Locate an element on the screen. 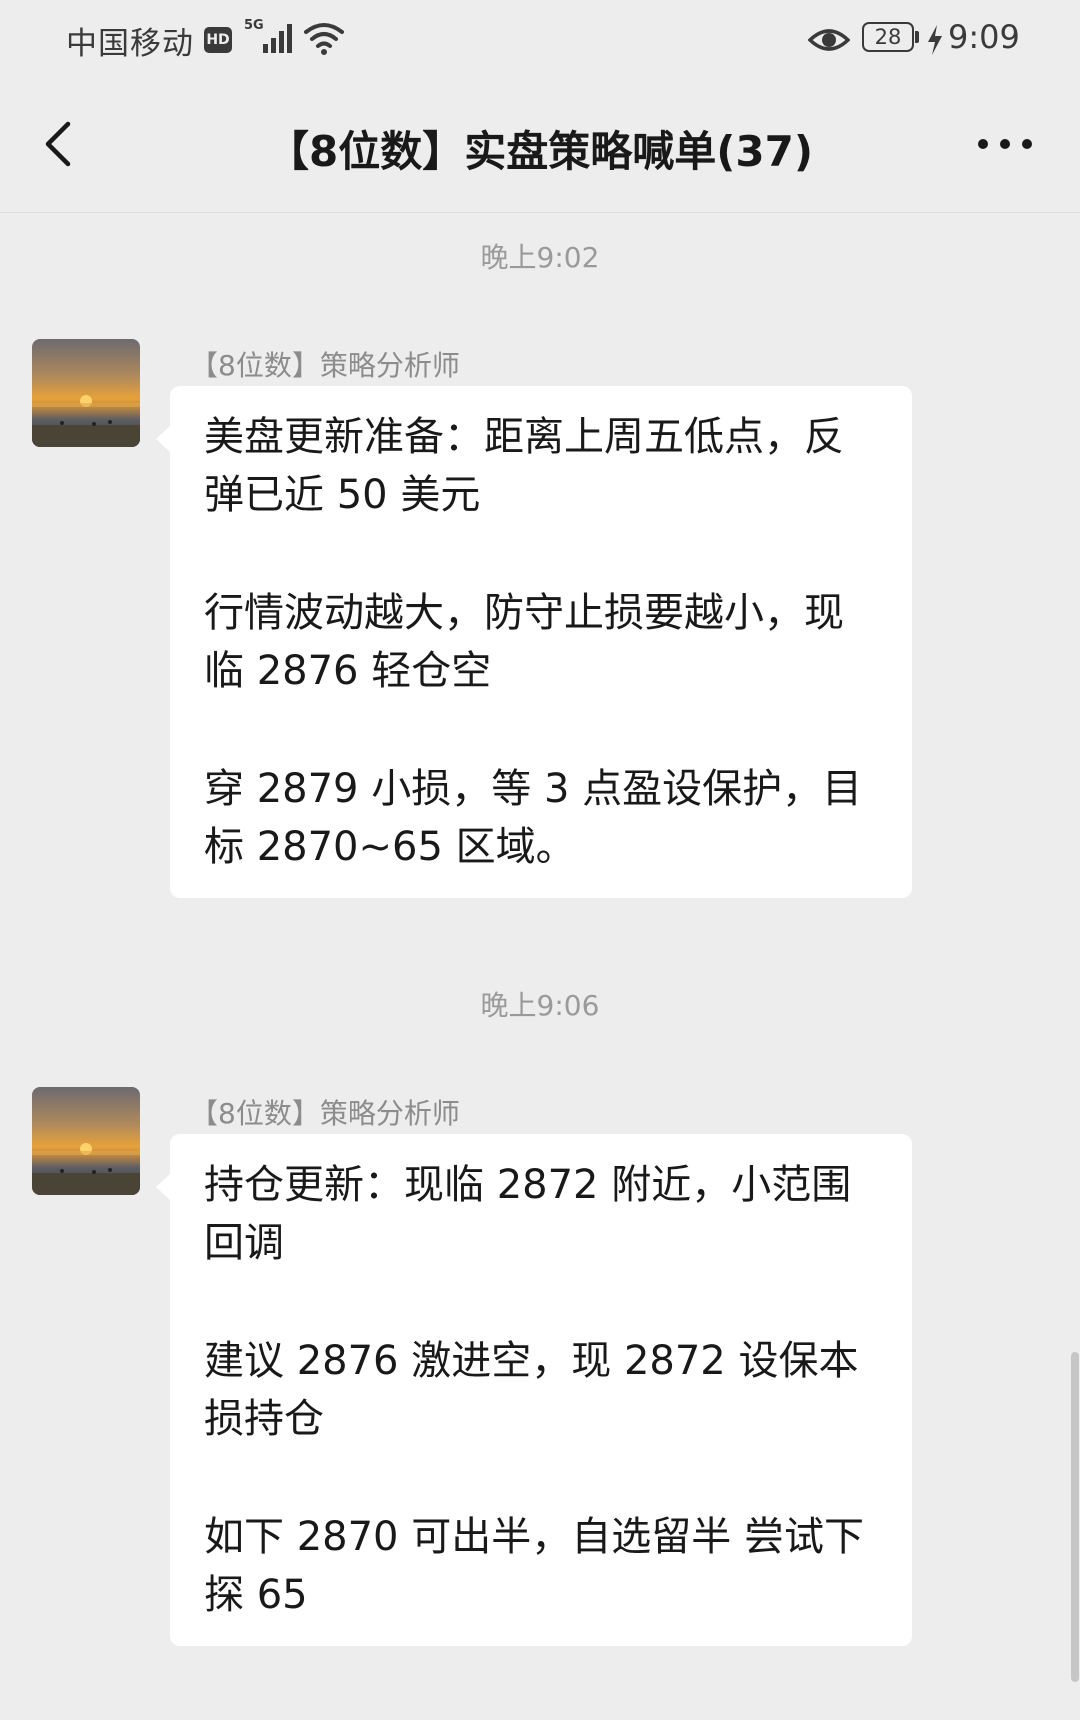 The image size is (1080, 1720). carrier-name: 中国移动 is located at coordinates (130, 44).